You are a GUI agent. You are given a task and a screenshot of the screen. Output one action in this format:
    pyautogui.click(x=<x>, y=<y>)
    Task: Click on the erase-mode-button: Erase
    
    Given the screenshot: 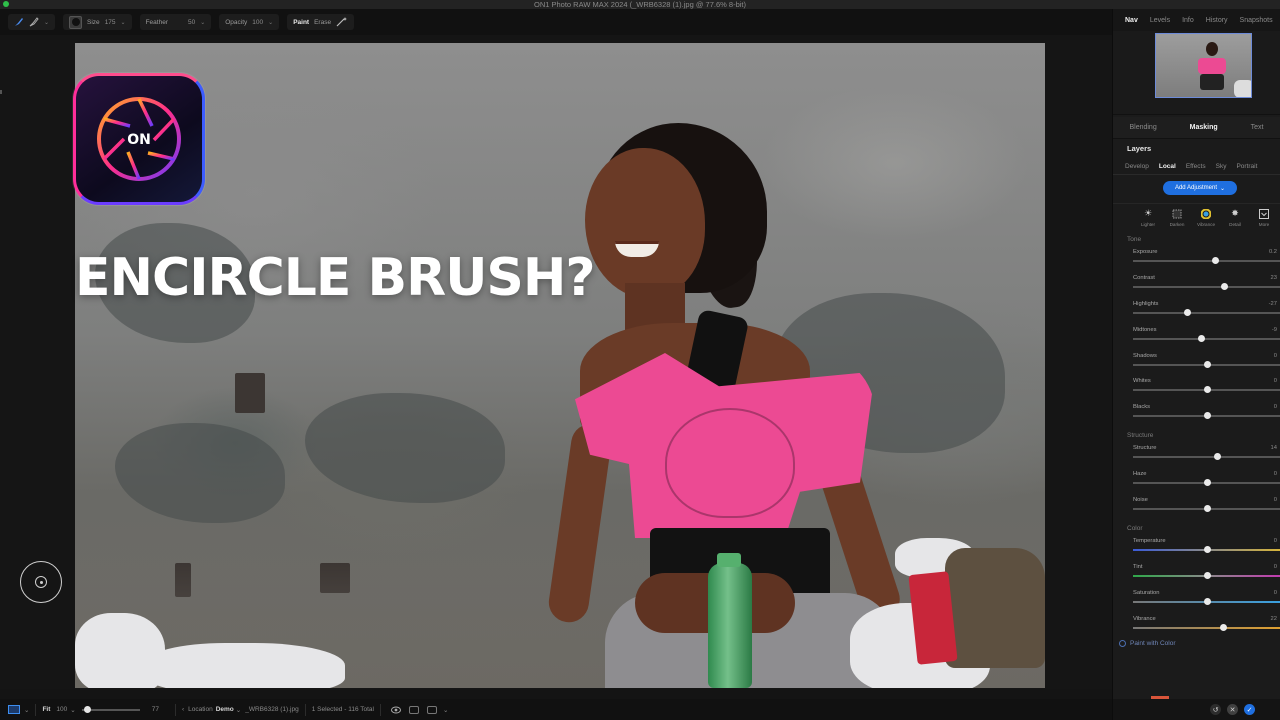 What is the action you would take?
    pyautogui.click(x=322, y=22)
    